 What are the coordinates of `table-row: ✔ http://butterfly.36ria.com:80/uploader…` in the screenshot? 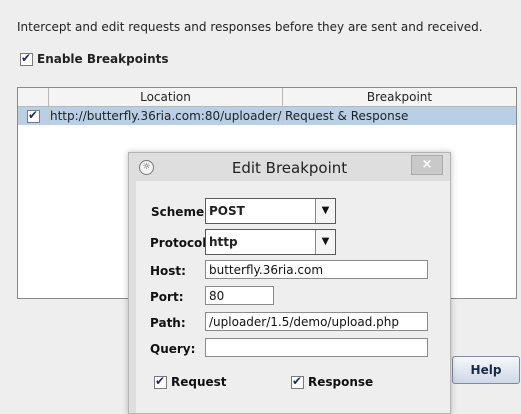 It's located at (267, 116).